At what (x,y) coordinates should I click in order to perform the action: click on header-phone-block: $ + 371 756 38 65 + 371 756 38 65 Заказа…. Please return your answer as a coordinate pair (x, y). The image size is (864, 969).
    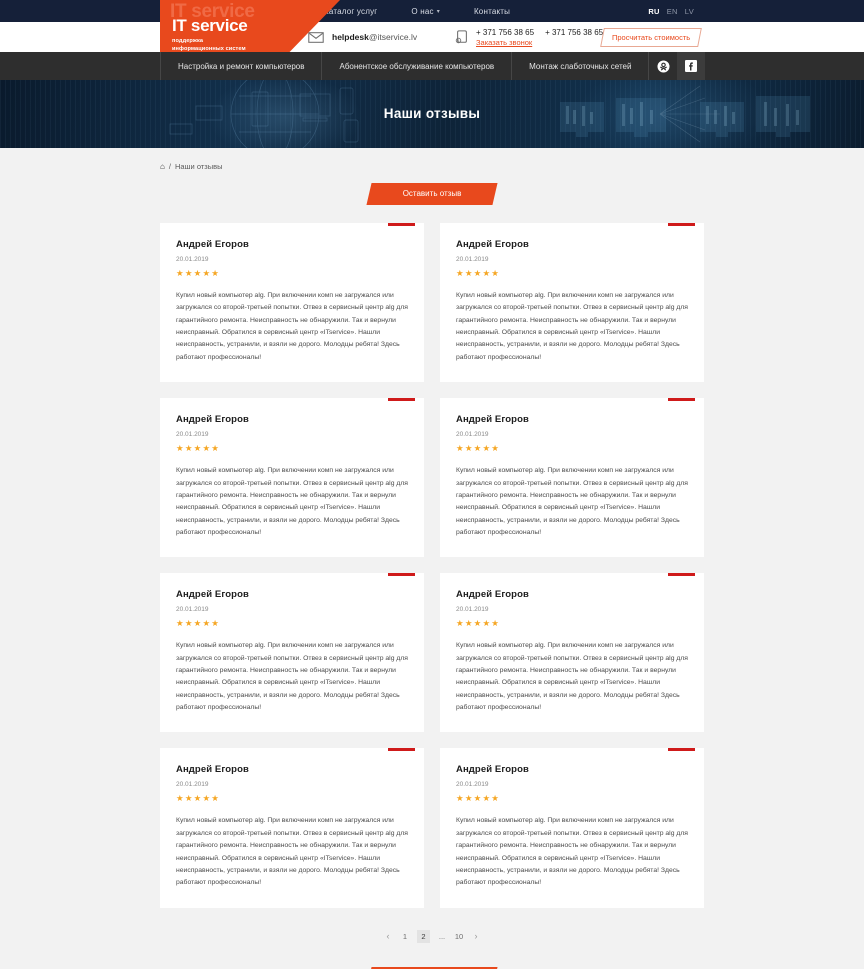
    Looking at the image, I should click on (529, 37).